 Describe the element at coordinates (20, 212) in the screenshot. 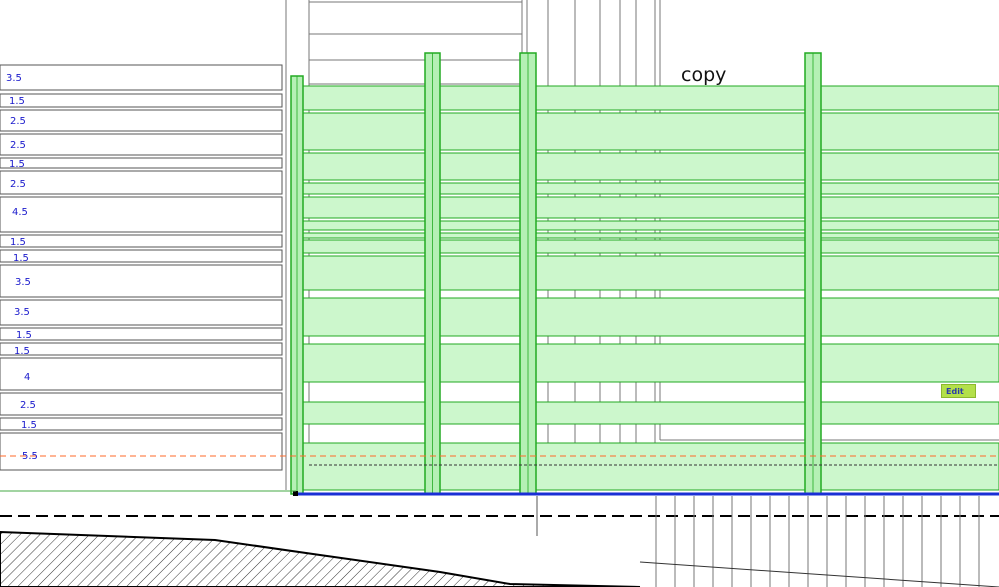

I see `dimension-label: 4.5` at that location.